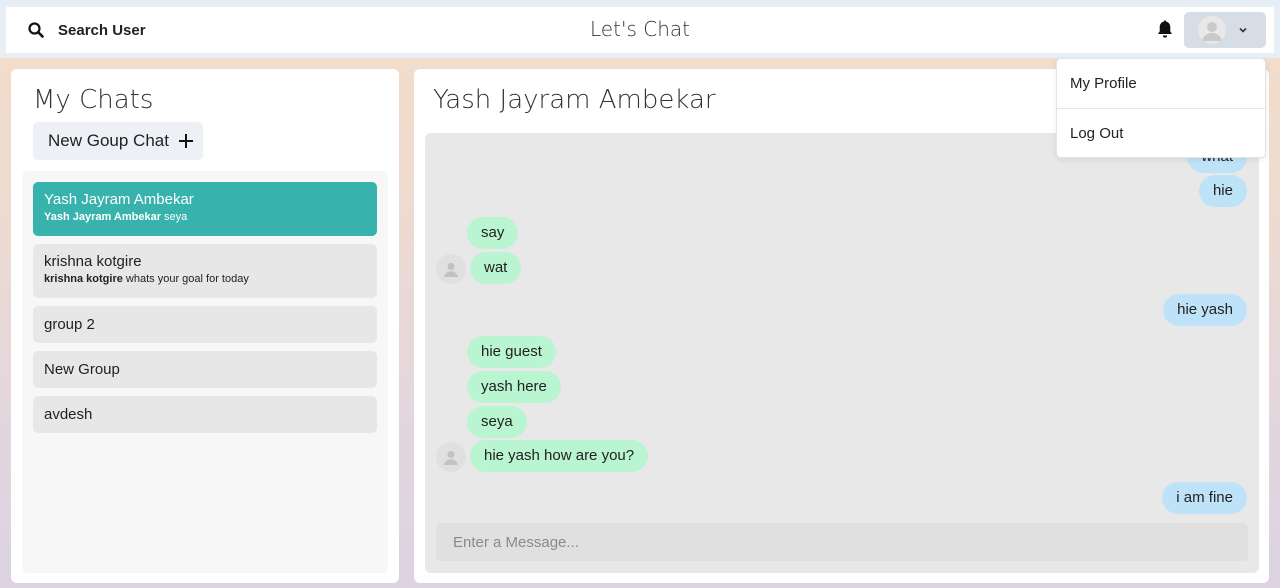  What do you see at coordinates (1205, 310) in the screenshot?
I see `message-bubble-sent: hie yash` at bounding box center [1205, 310].